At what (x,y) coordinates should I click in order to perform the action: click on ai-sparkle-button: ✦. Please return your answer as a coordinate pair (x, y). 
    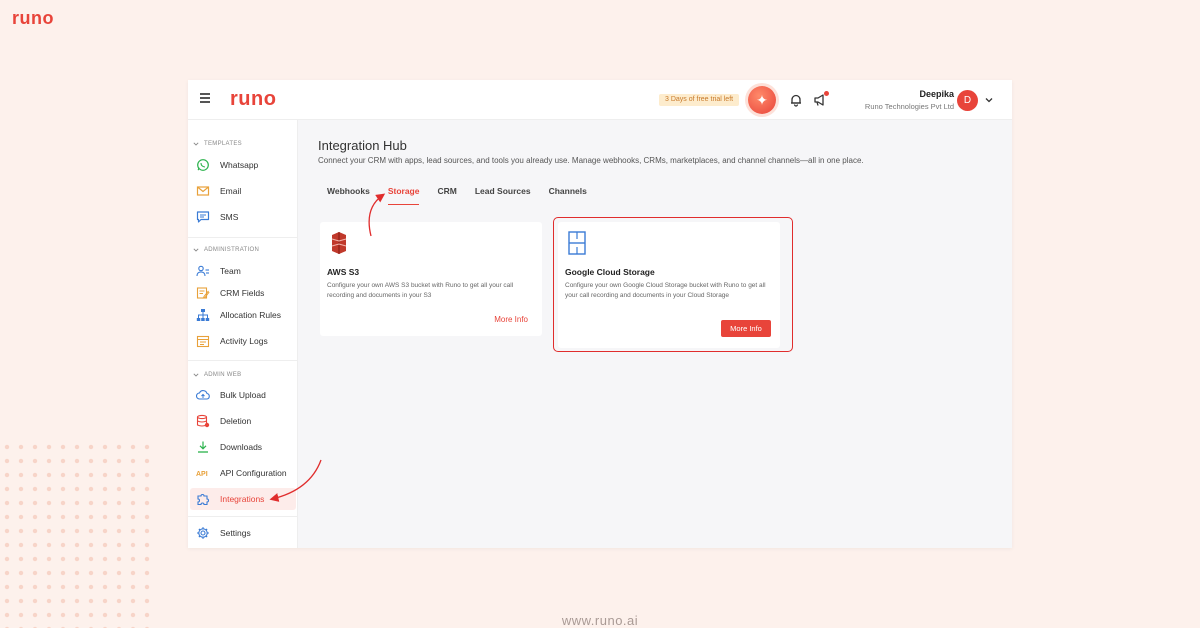
    Looking at the image, I should click on (762, 100).